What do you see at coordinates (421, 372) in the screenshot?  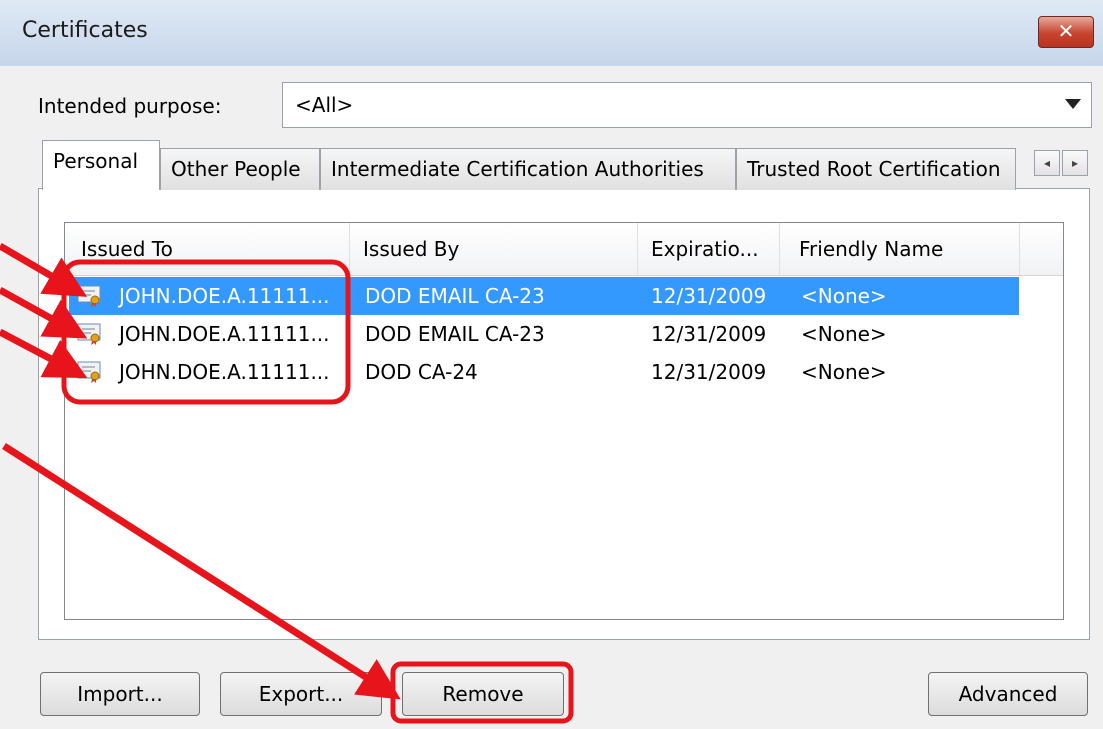 I see `cell-issued-by: DOD CA-24` at bounding box center [421, 372].